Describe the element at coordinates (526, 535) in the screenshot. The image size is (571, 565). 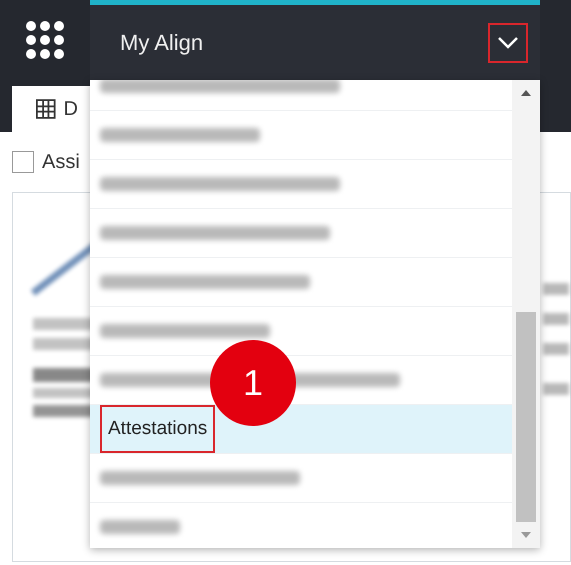
I see `scroll-down-icon` at that location.